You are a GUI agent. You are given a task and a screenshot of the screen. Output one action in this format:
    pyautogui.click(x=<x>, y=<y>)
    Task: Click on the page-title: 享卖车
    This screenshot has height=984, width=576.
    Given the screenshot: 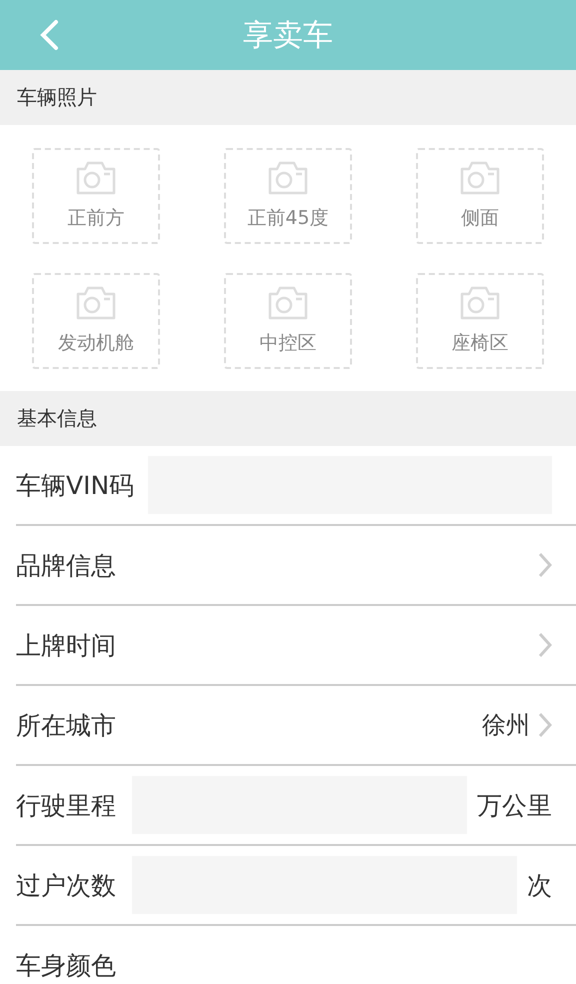 What is the action you would take?
    pyautogui.click(x=288, y=35)
    